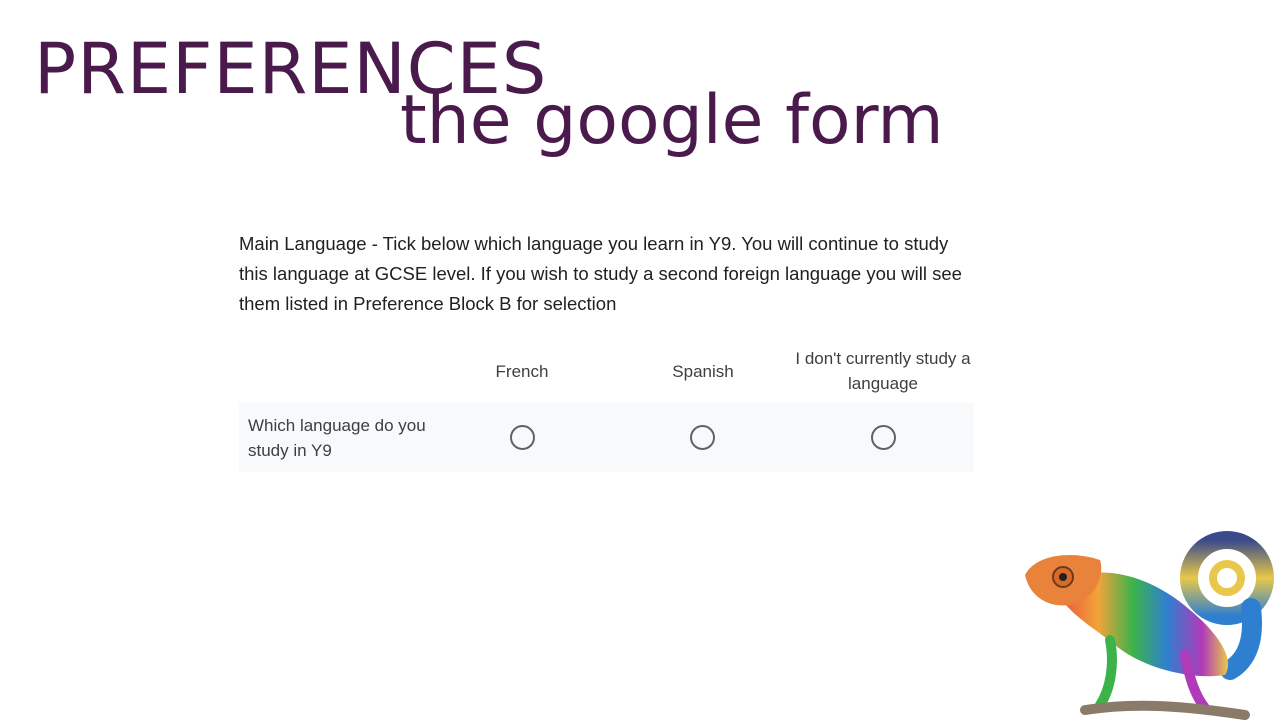 This screenshot has width=1280, height=720. Describe the element at coordinates (883, 437) in the screenshot. I see `radio-no-language` at that location.